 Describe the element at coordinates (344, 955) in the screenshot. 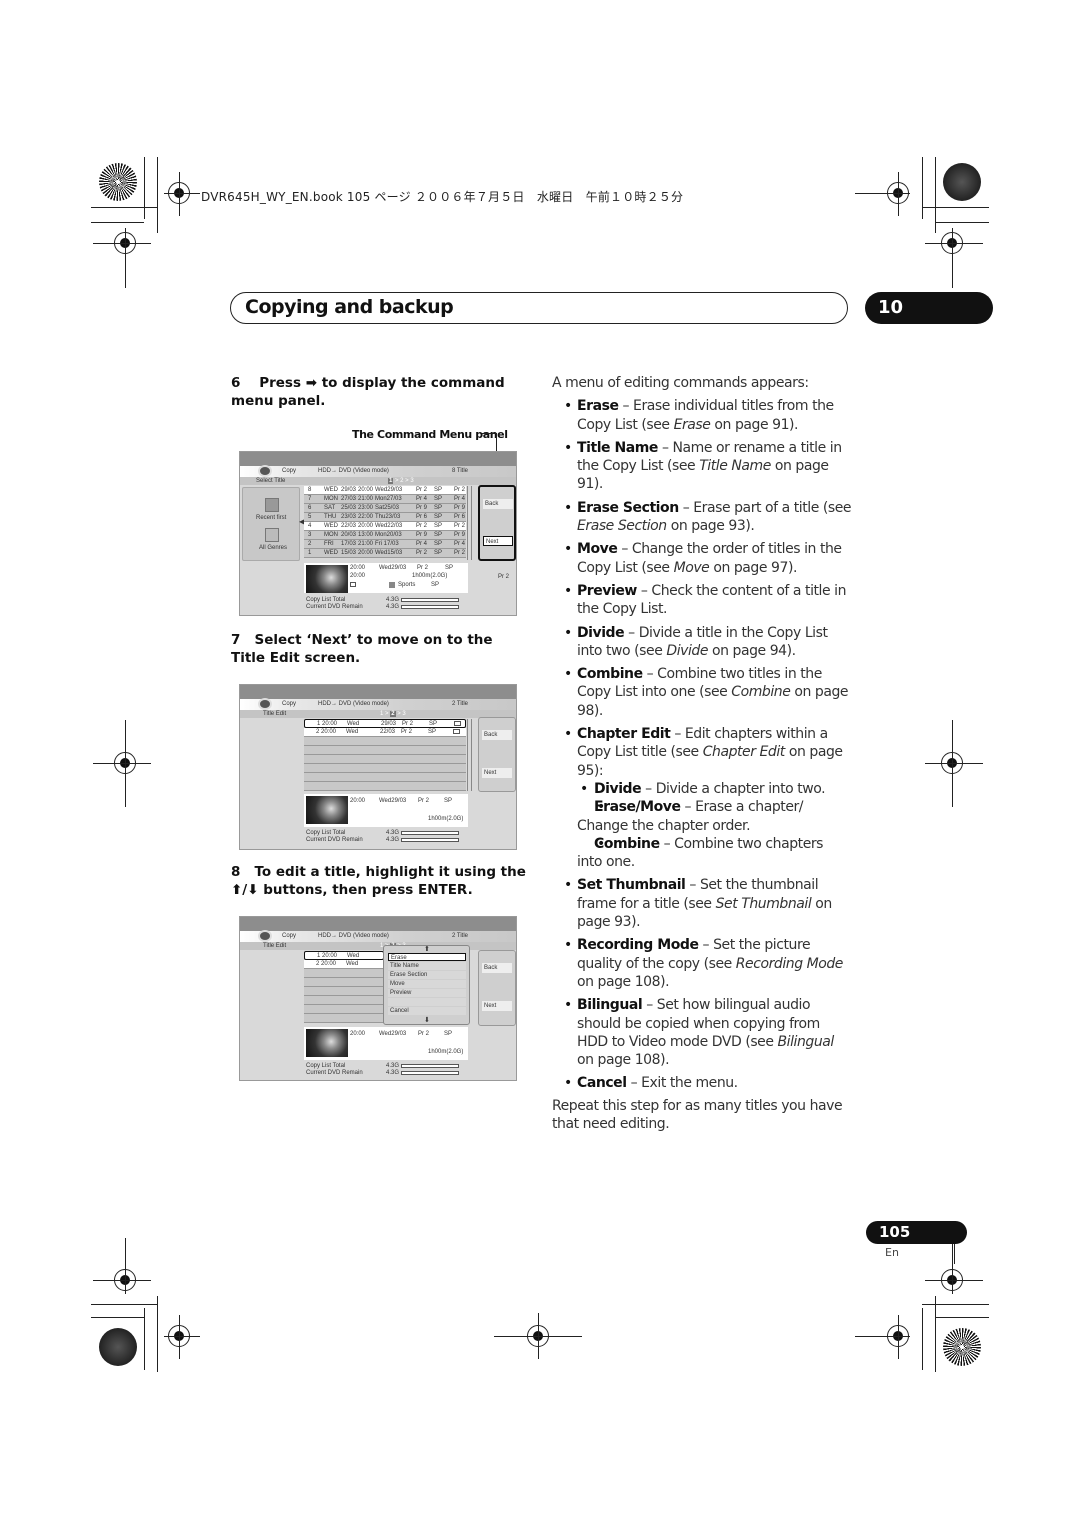

I see `title-row: 1 20:00 Wed` at that location.